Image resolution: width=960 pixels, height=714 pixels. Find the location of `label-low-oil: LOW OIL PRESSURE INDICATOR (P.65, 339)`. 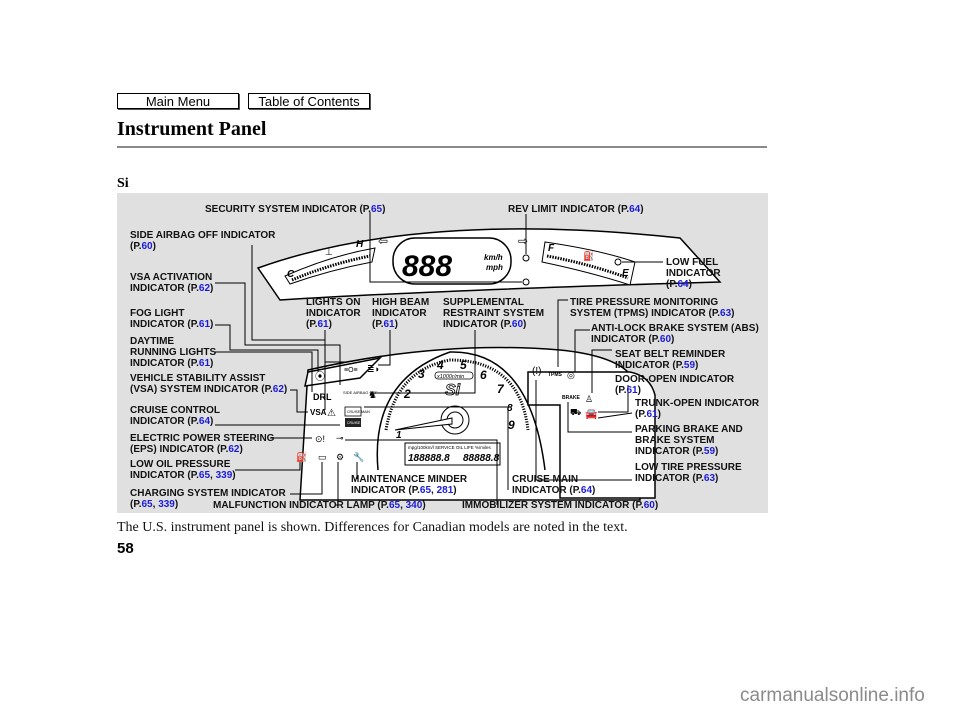

label-low-oil: LOW OIL PRESSURE INDICATOR (P.65, 339) is located at coordinates (183, 470).